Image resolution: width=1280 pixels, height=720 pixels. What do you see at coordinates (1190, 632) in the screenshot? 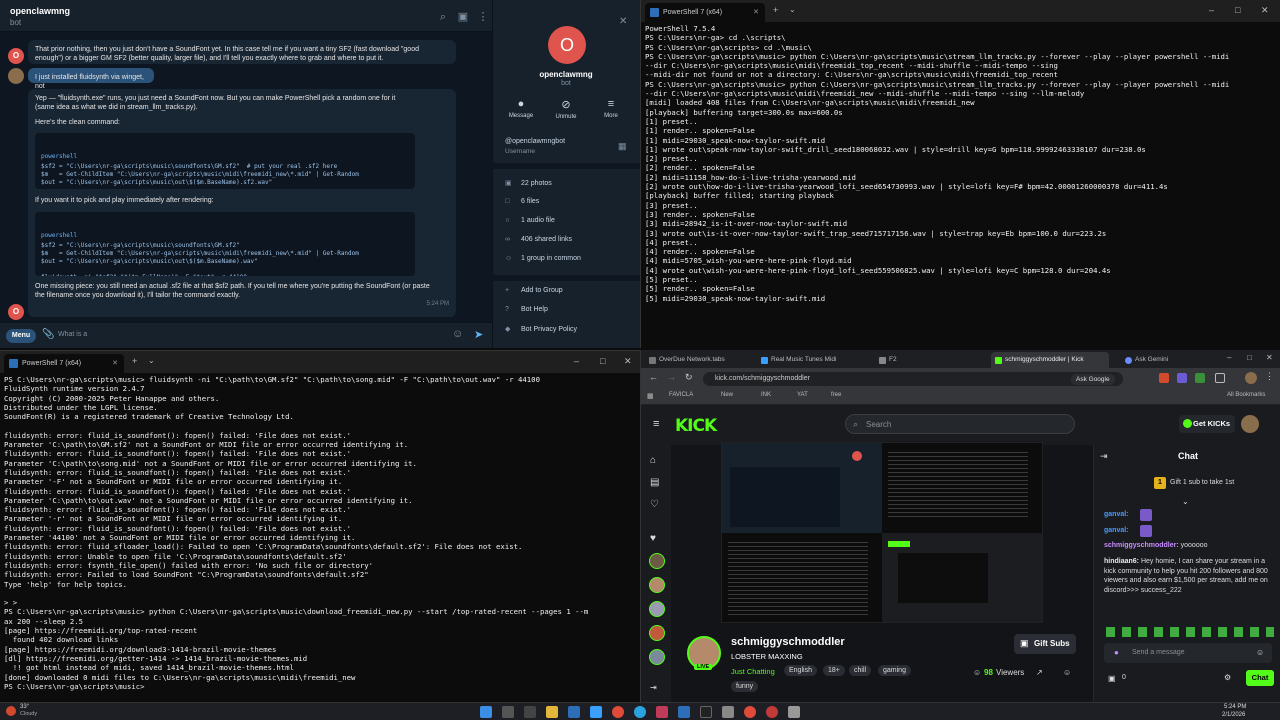
I see `emote-bar` at bounding box center [1190, 632].